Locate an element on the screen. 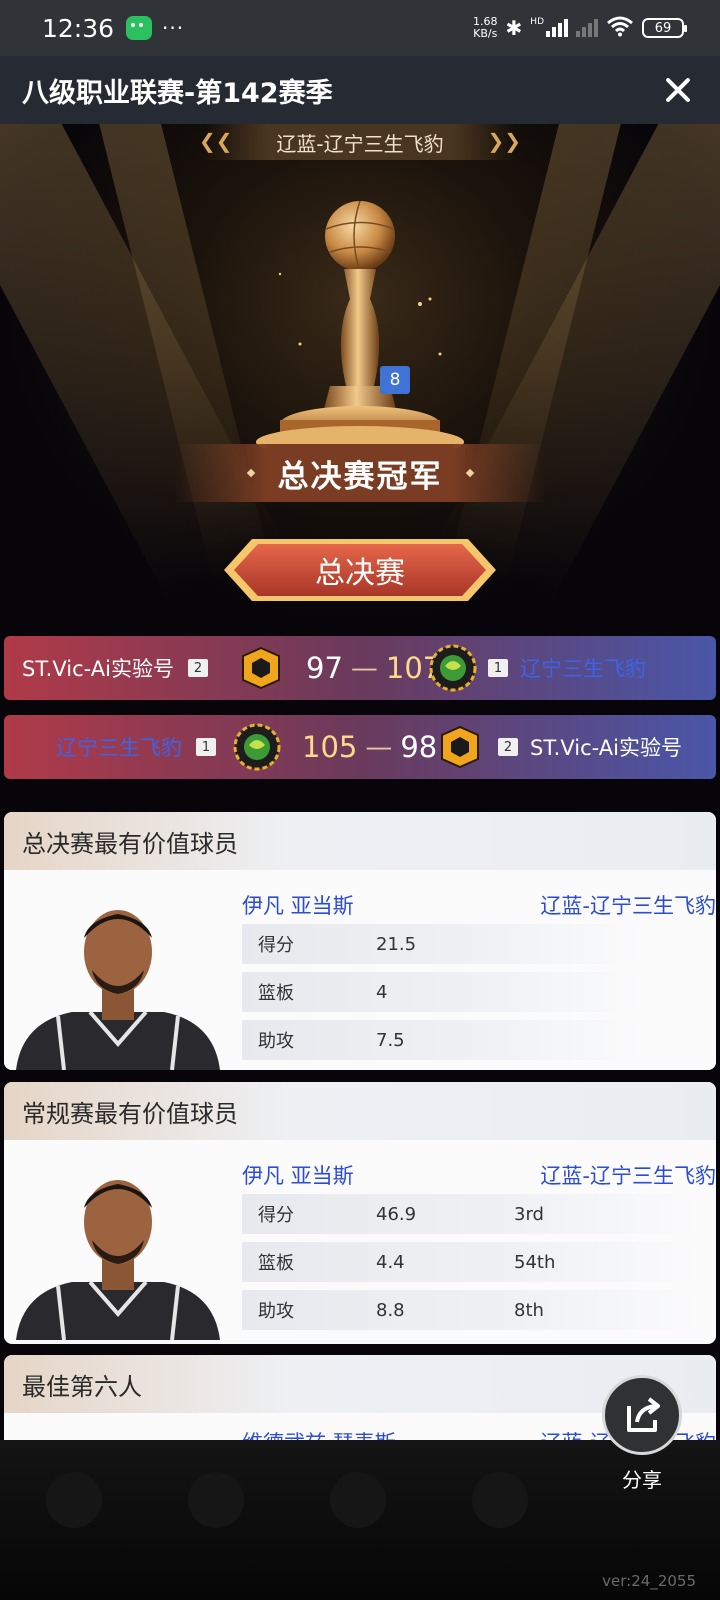  game-score: 105 — 98 is located at coordinates (369, 747).